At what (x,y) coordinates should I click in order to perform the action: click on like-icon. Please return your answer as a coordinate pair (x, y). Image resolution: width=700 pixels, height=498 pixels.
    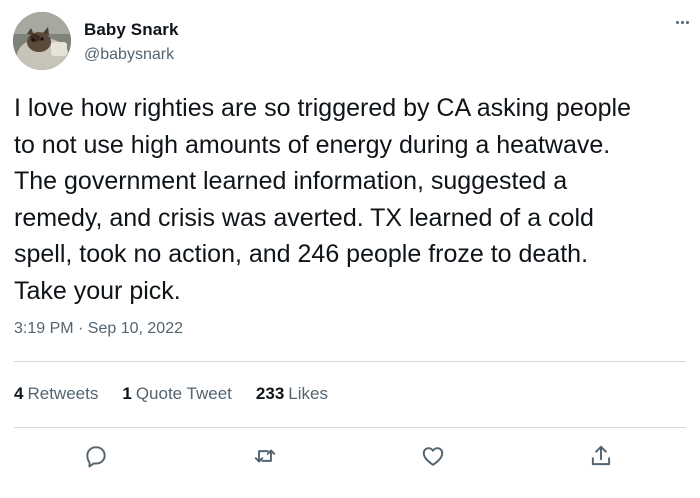
    Looking at the image, I should click on (433, 456).